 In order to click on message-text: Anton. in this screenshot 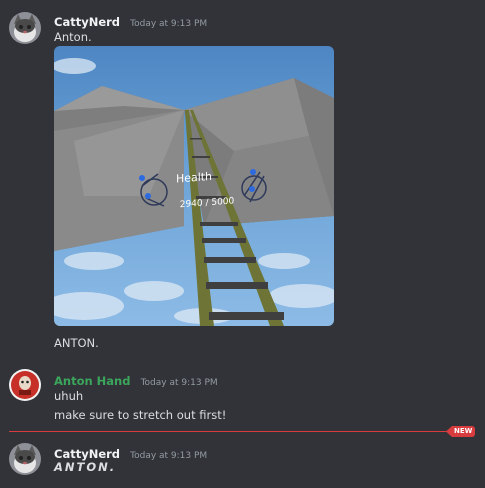, I will do `click(73, 37)`.